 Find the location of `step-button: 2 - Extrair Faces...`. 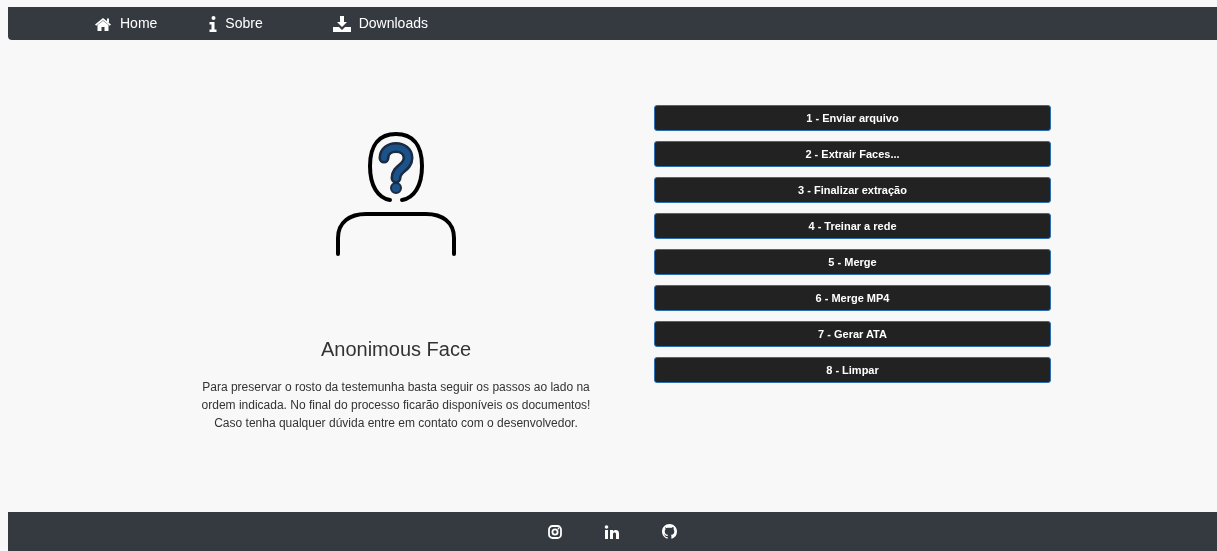

step-button: 2 - Extrair Faces... is located at coordinates (852, 154).